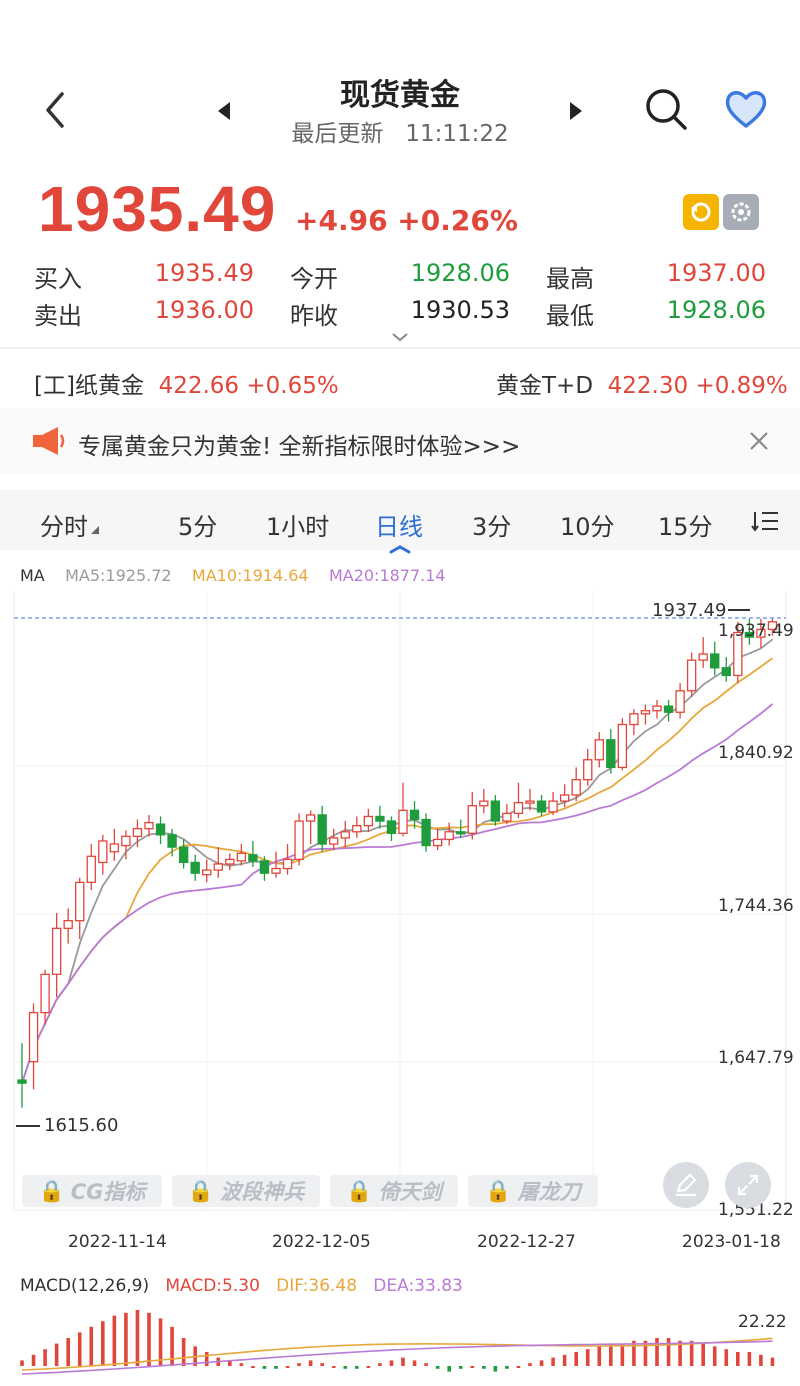  I want to click on tab-5min: 5分, so click(197, 524).